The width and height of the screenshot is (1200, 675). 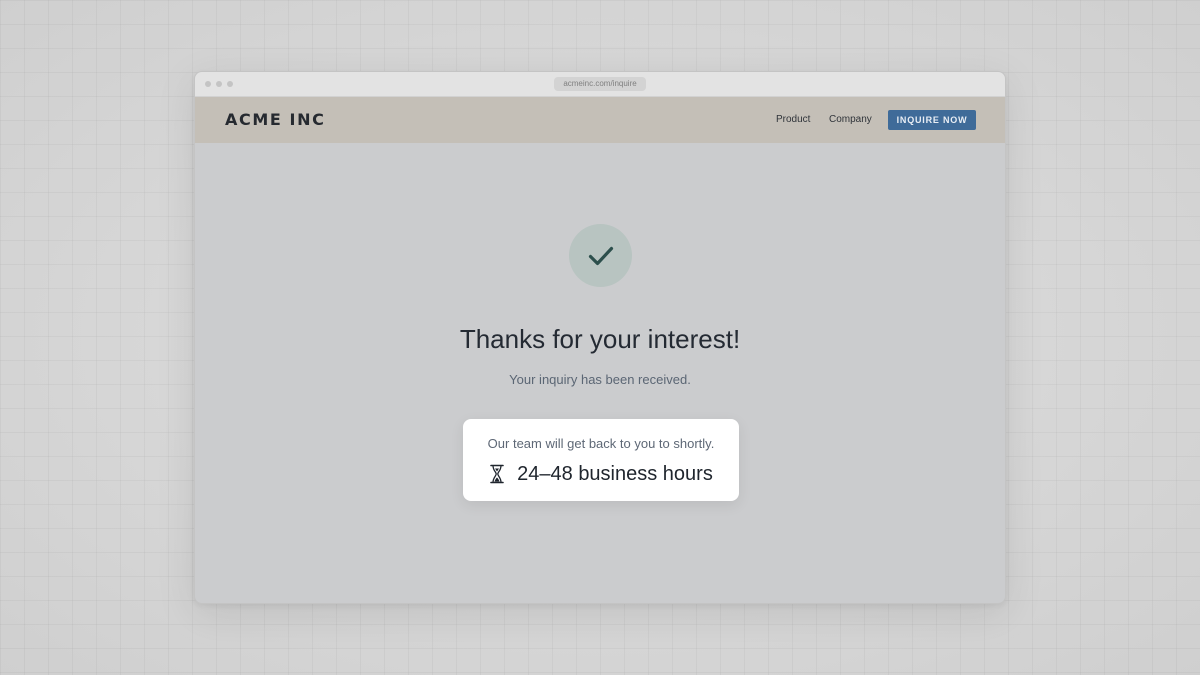 I want to click on address-bar: acmeinc.com/inquire, so click(x=600, y=84).